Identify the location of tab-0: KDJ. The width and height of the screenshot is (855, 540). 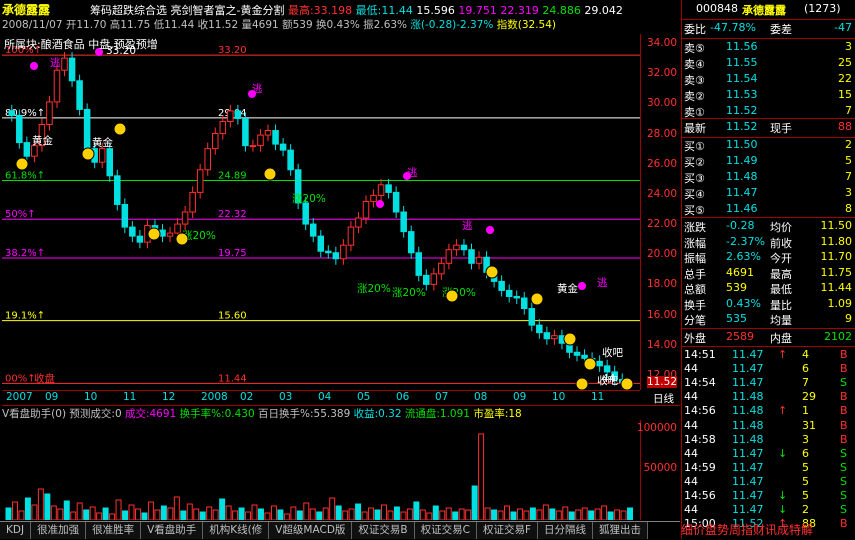
(16, 530).